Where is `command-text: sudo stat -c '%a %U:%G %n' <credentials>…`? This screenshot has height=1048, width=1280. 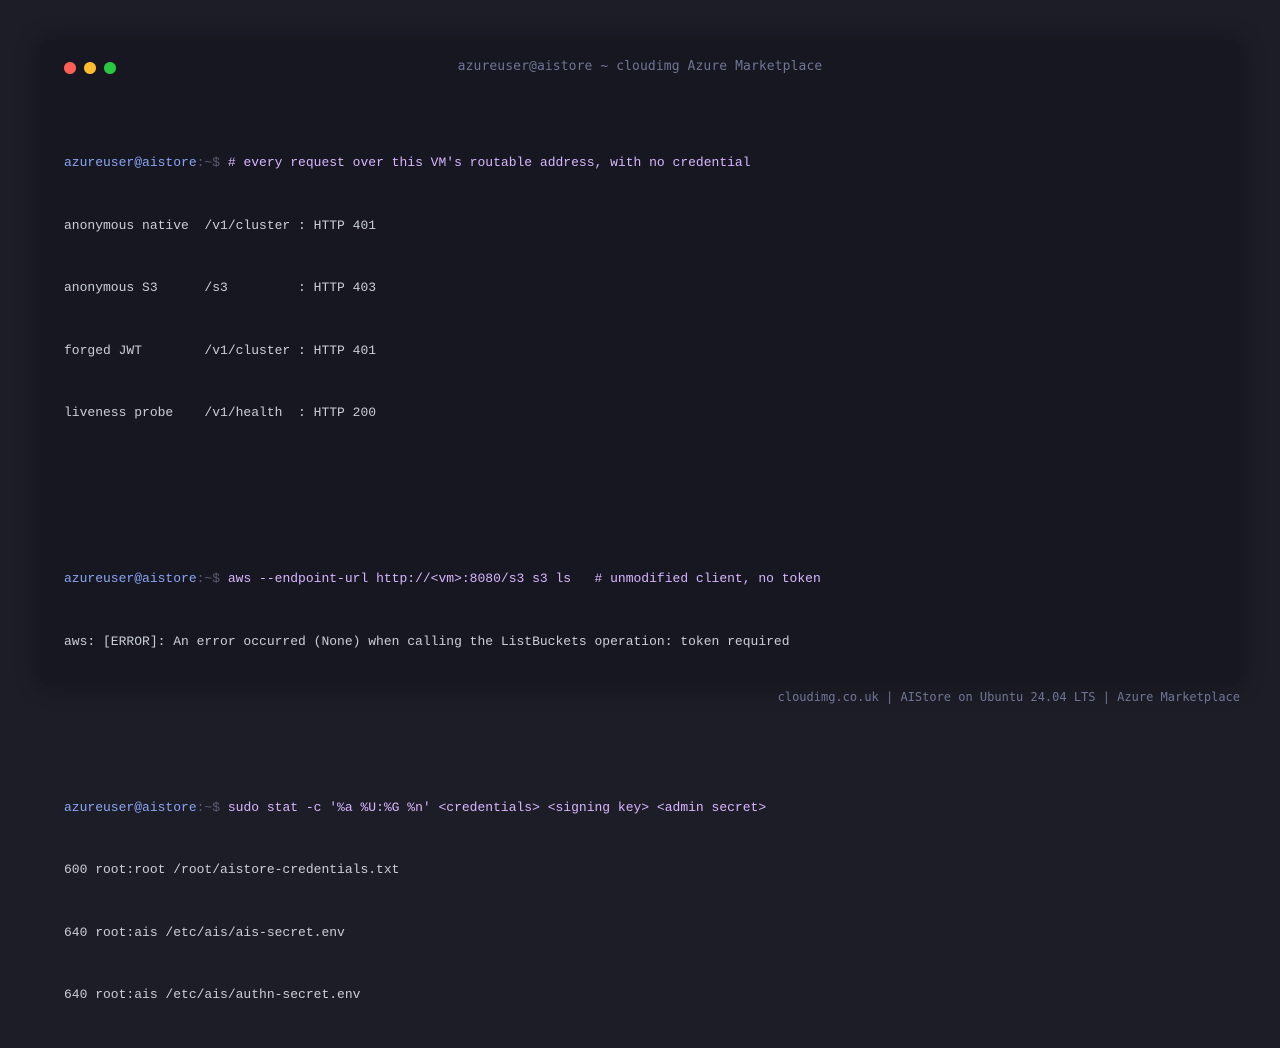 command-text: sudo stat -c '%a %U:%G %n' <credentials>… is located at coordinates (497, 808).